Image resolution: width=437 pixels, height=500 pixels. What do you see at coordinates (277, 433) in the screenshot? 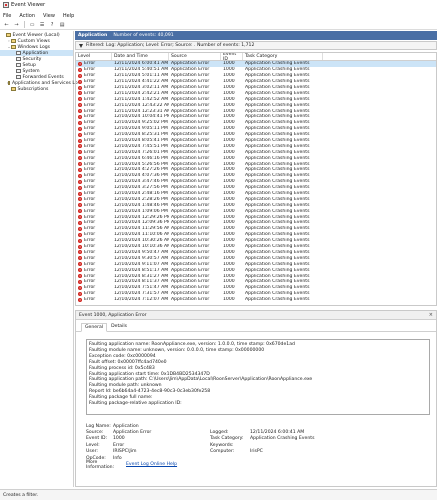
I see `prop-logged: 12/11/2024 6:00:41 AM` at bounding box center [277, 433].